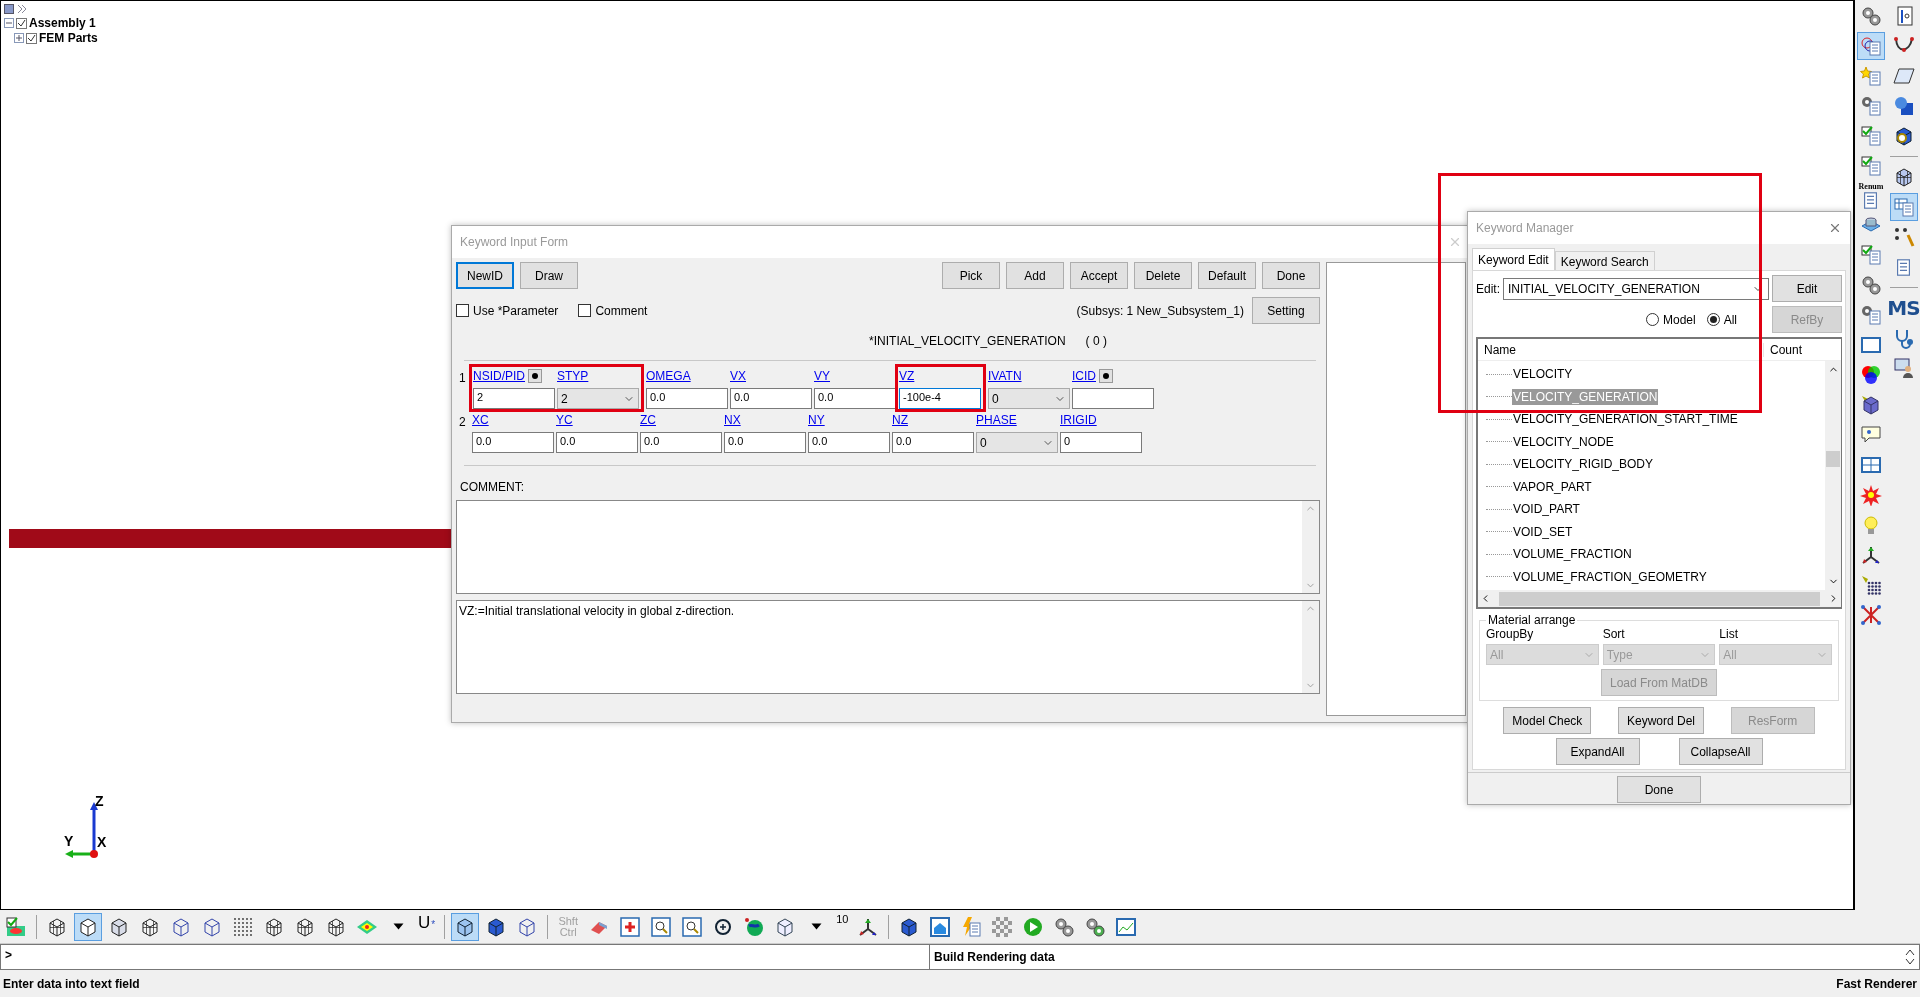 This screenshot has width=1920, height=997. What do you see at coordinates (1610, 576) in the screenshot?
I see `keyword-item: VOLUME_FRACTION_GEOMETRY` at bounding box center [1610, 576].